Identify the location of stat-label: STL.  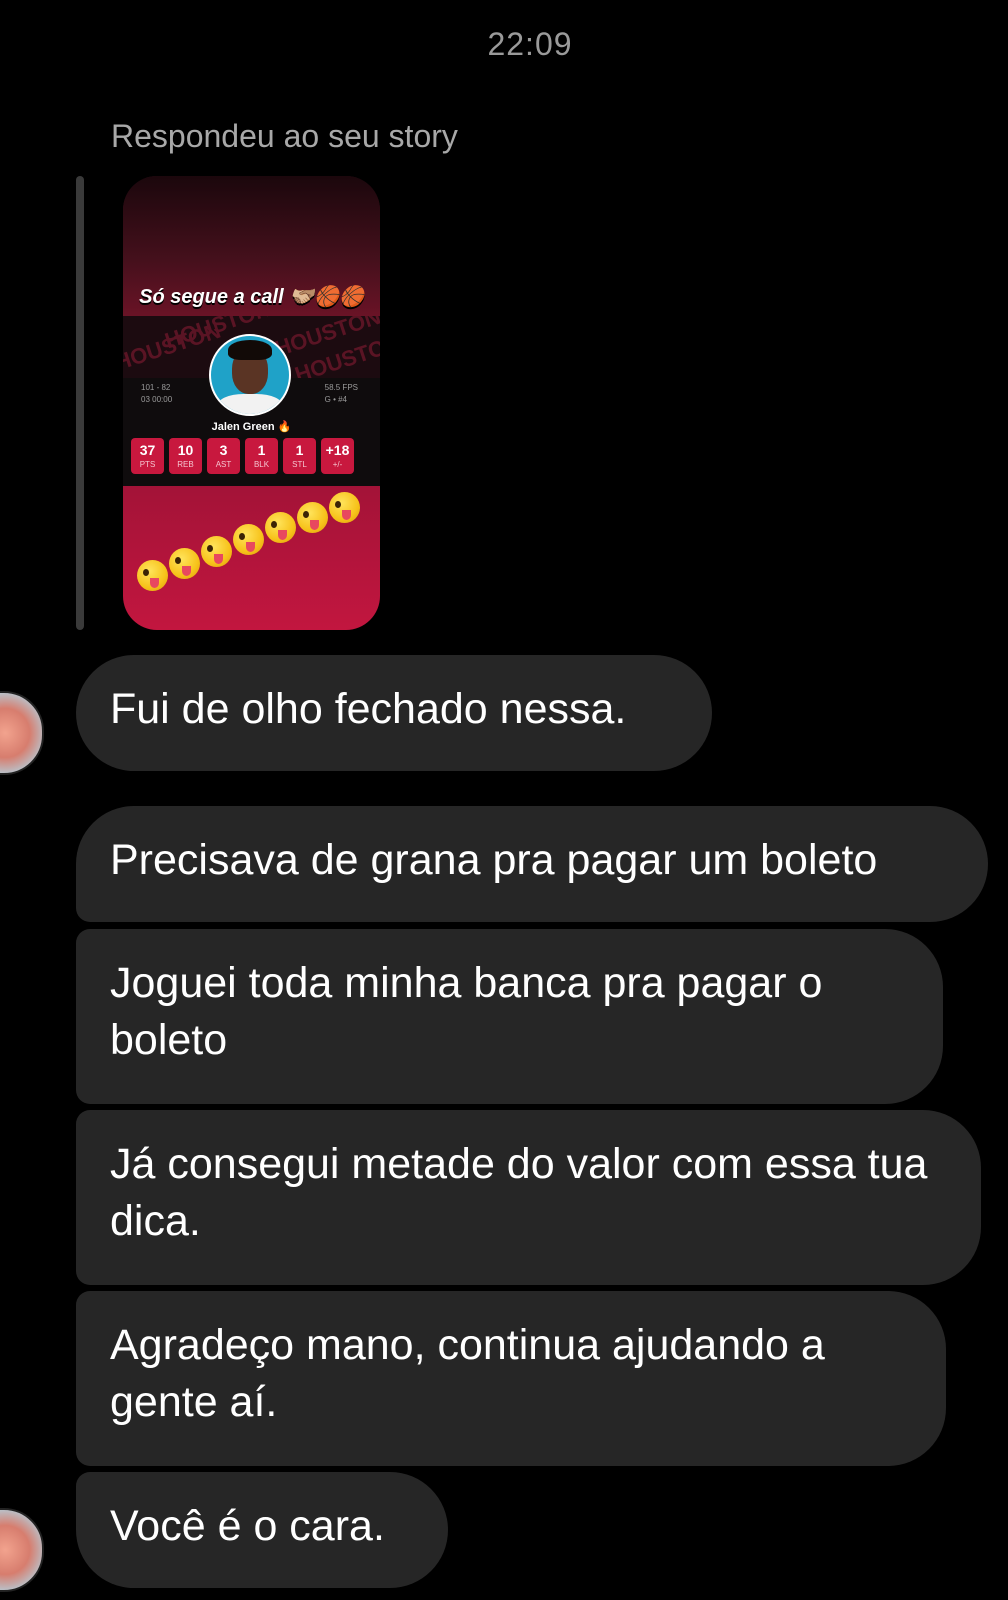
(299, 464).